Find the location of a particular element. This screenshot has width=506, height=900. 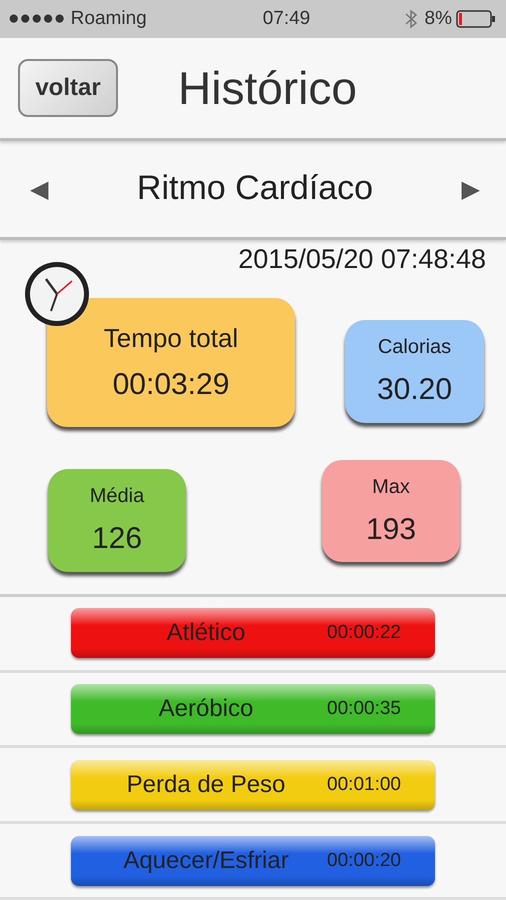

zone-name: Atlético is located at coordinates (206, 633).